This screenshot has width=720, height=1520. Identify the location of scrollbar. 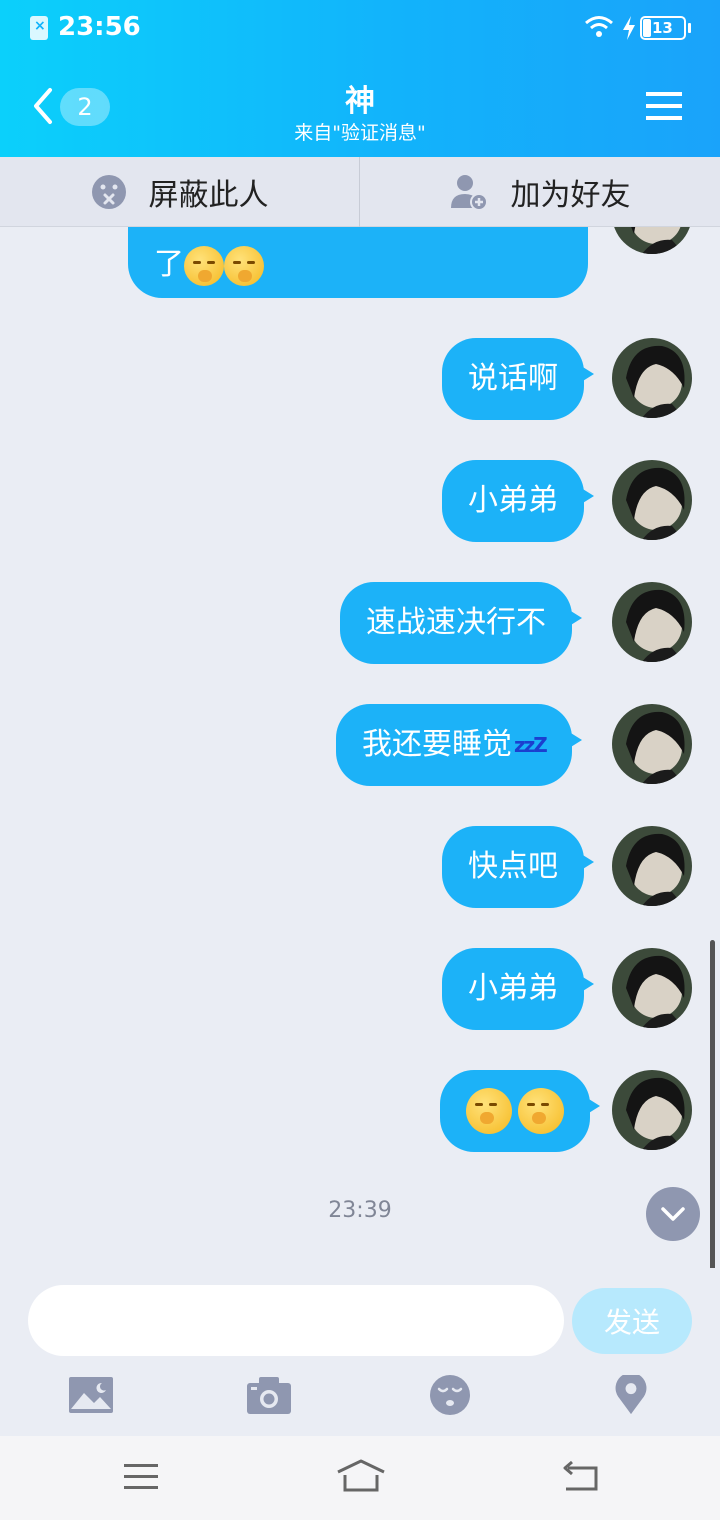
(712, 1104).